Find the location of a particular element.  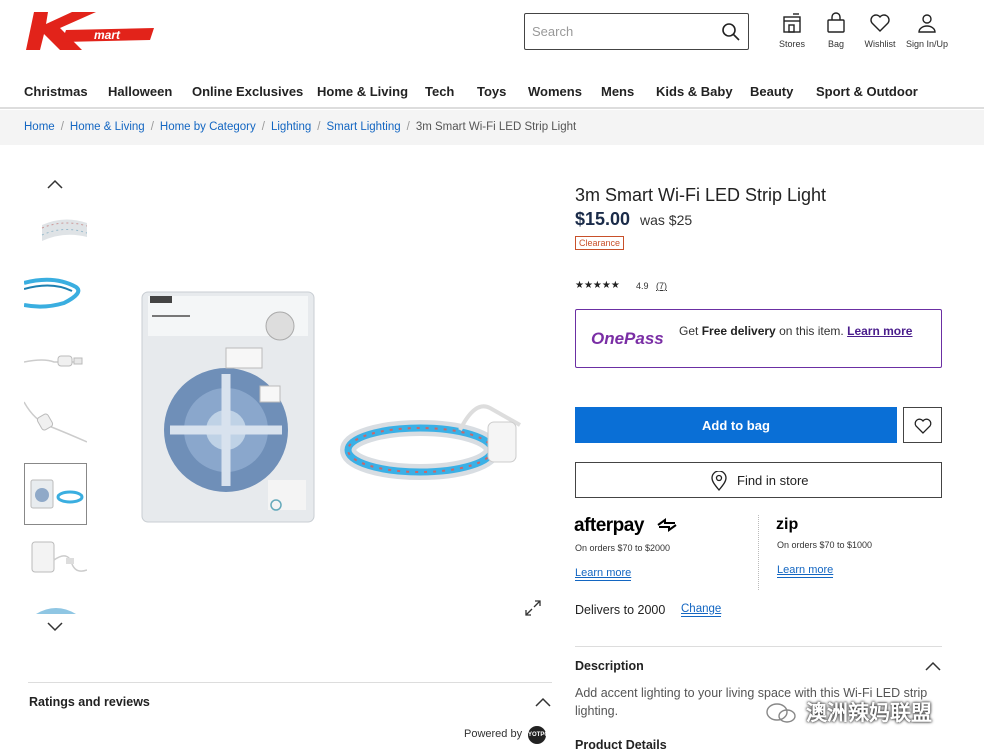

description-heading: Description is located at coordinates (609, 666).